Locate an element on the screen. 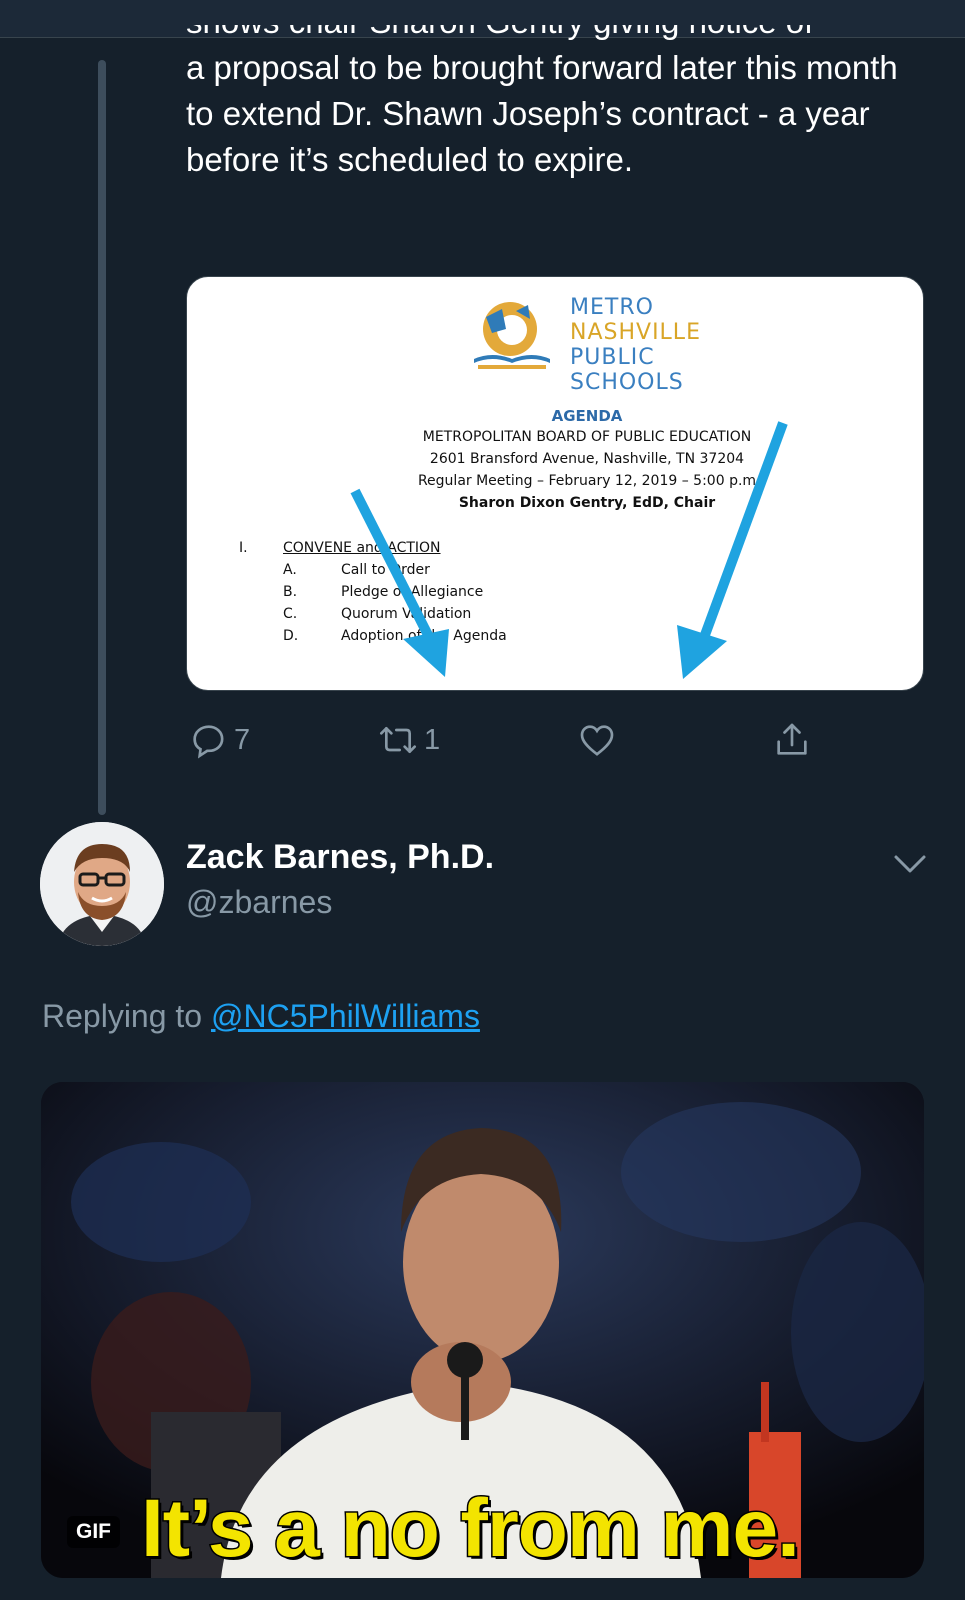  heart-icon is located at coordinates (597, 740).